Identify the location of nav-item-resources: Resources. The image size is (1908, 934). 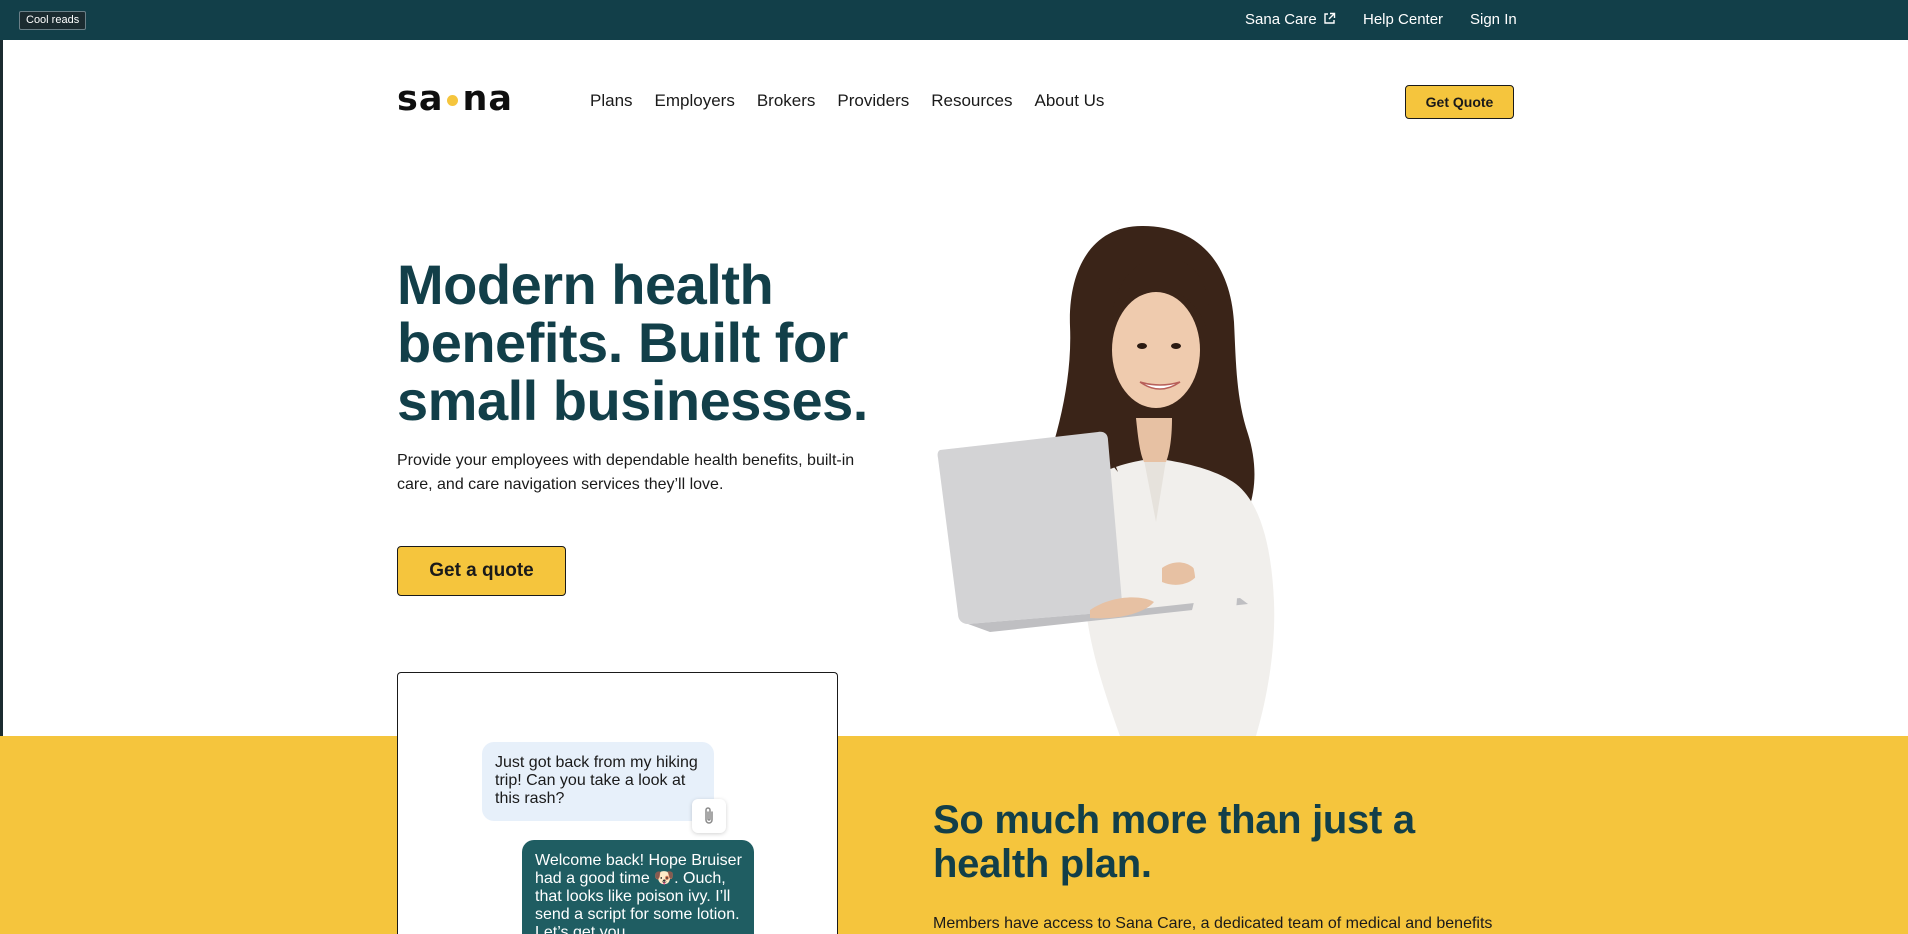
(971, 101).